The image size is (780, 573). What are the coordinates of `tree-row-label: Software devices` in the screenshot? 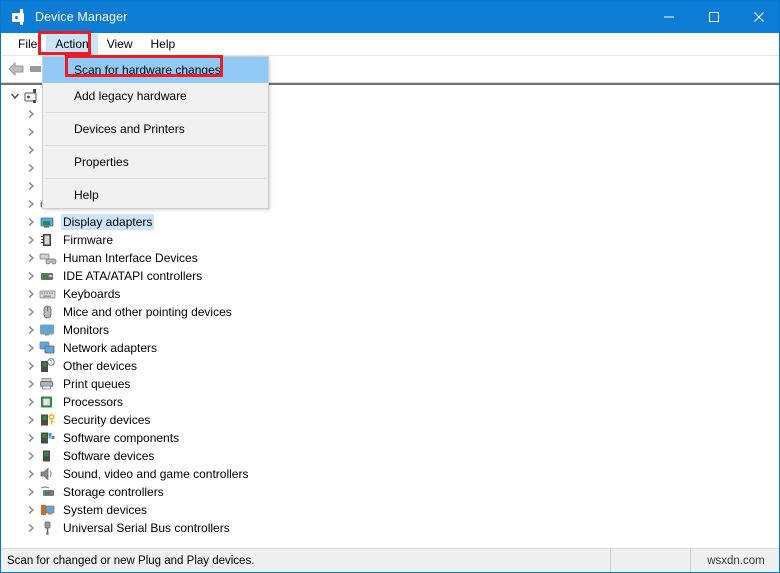 It's located at (109, 456).